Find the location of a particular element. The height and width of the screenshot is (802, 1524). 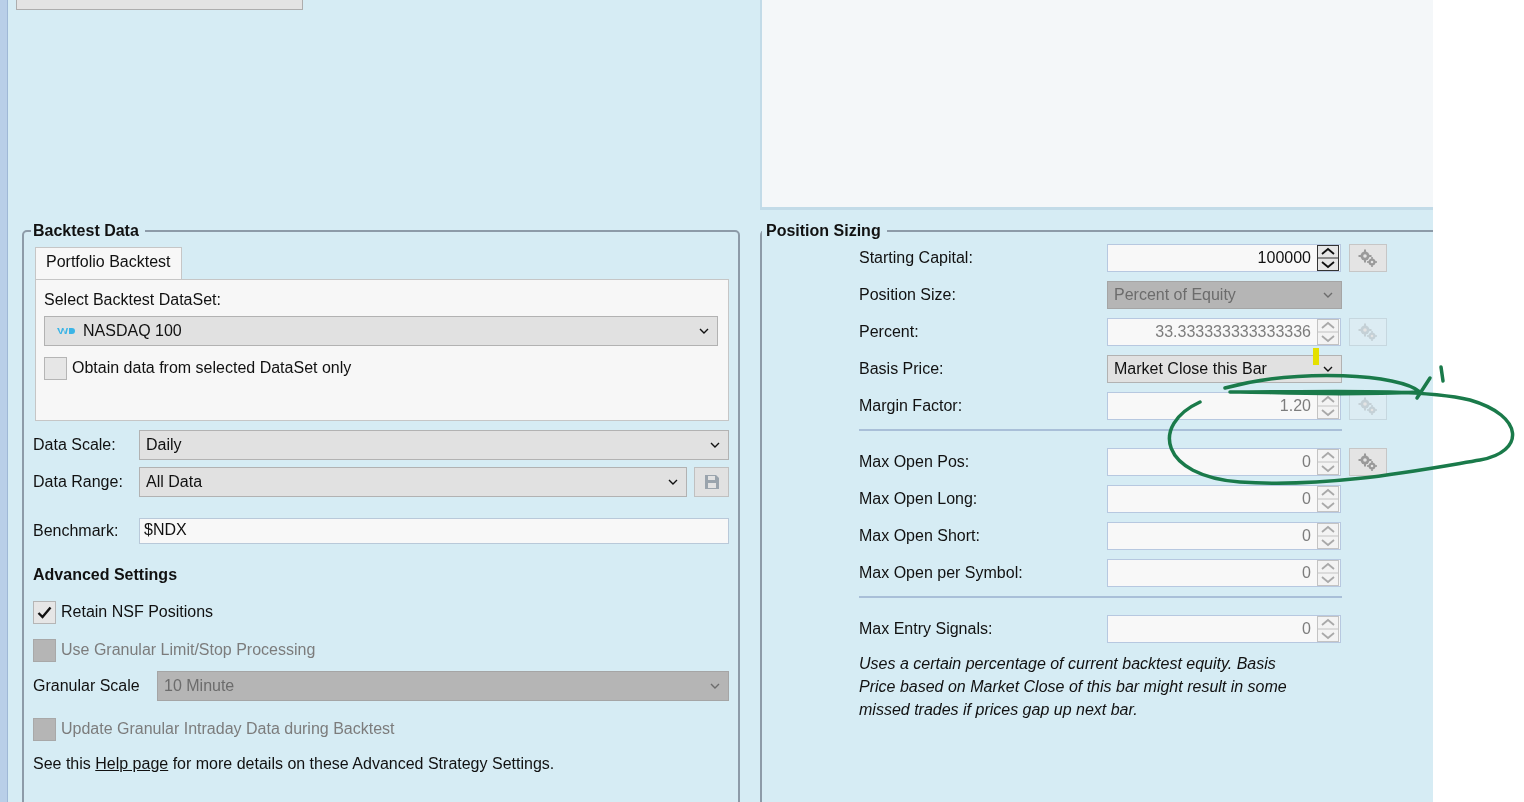

field-label: Max Open Long: is located at coordinates (919, 499).